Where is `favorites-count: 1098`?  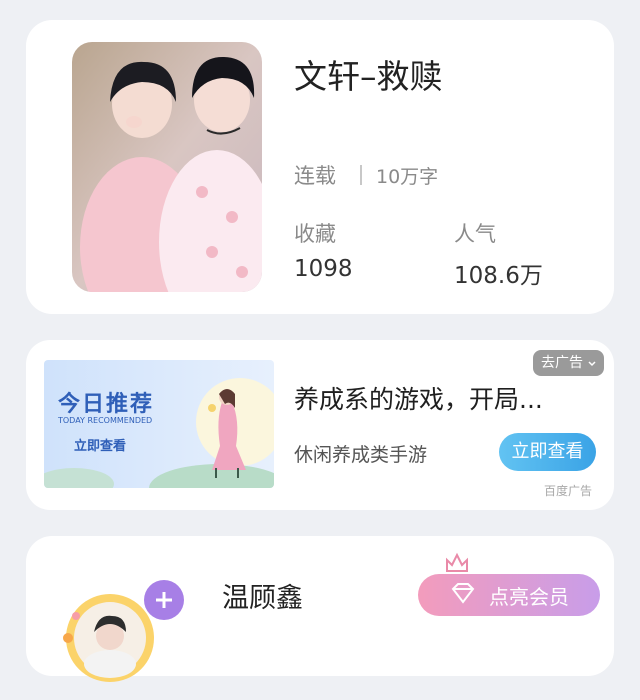
favorites-count: 1098 is located at coordinates (323, 269).